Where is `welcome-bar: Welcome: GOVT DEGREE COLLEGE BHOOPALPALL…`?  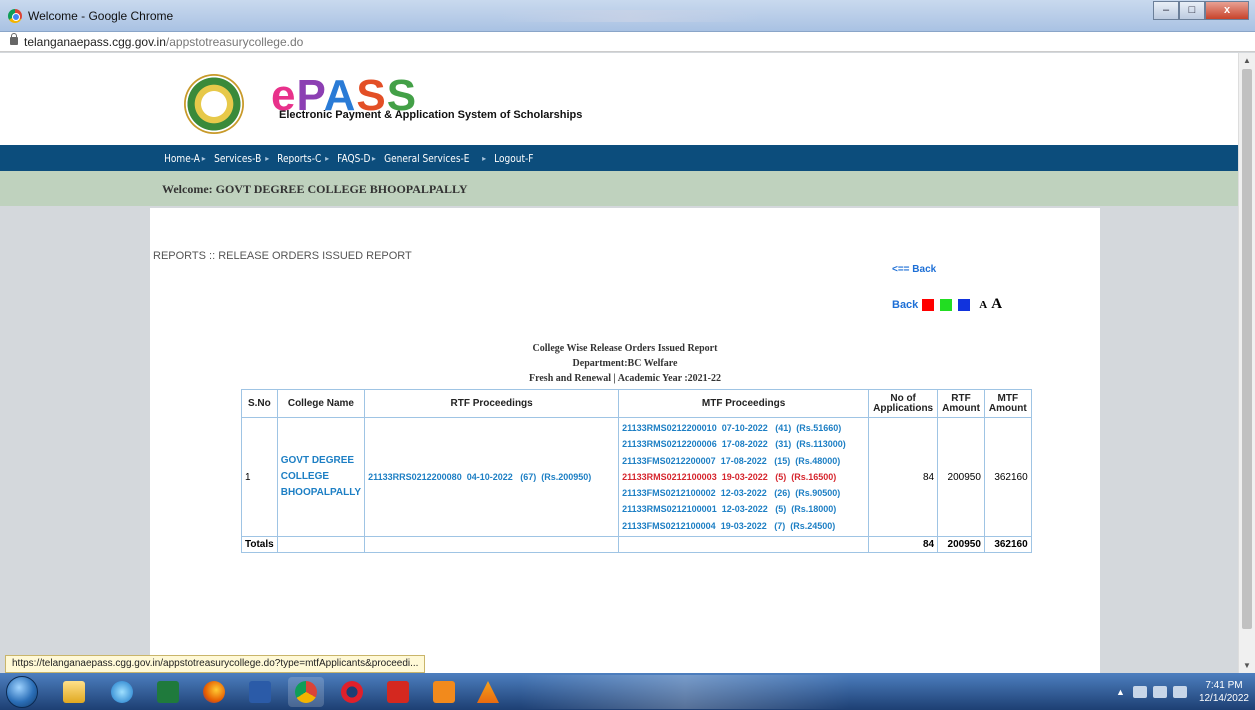
welcome-bar: Welcome: GOVT DEGREE COLLEGE BHOOPALPALL… is located at coordinates (619, 188).